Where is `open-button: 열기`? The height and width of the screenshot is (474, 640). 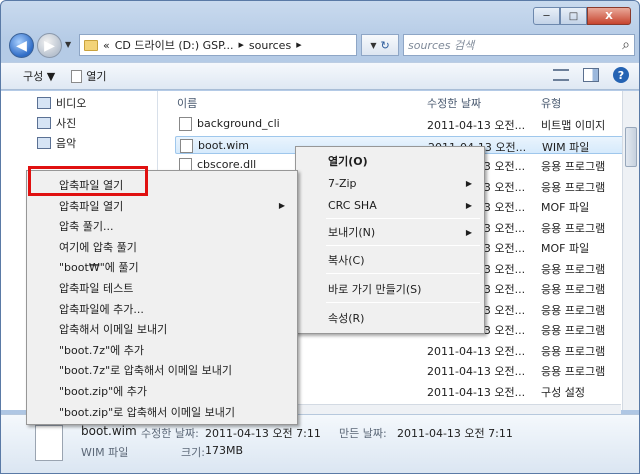
open-button: 열기 is located at coordinates (88, 76).